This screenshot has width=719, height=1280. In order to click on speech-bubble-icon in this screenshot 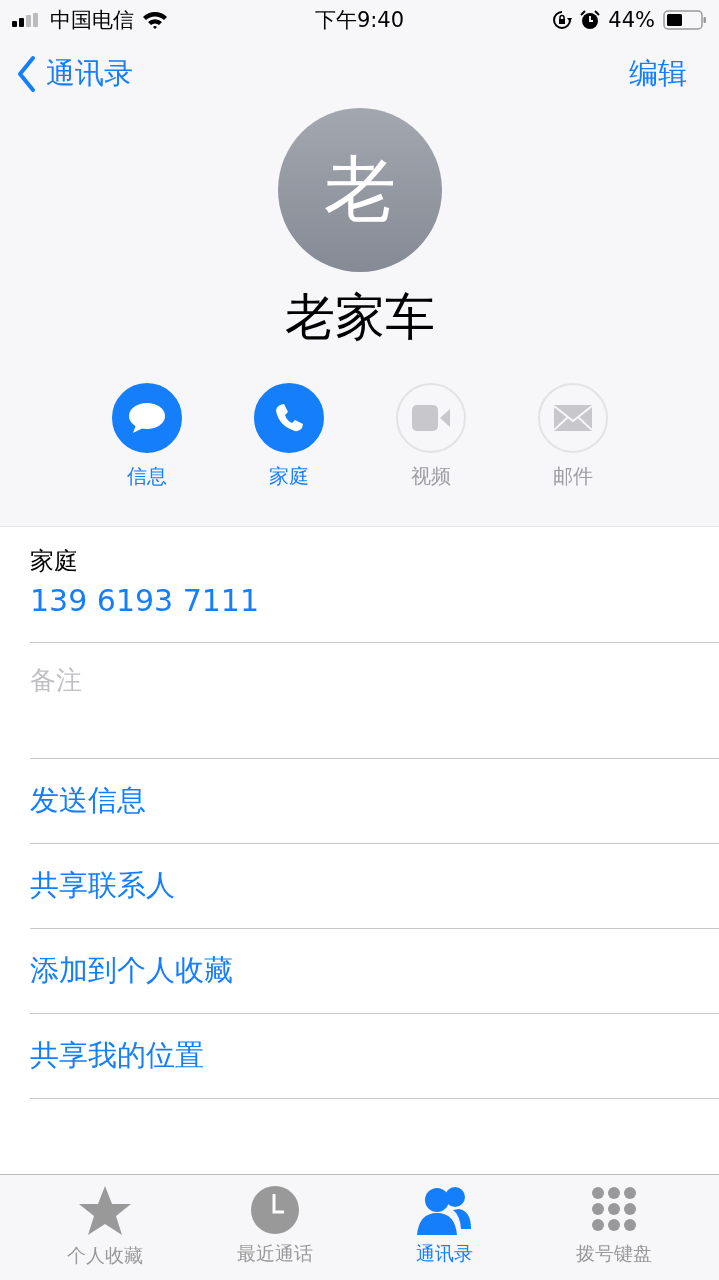, I will do `click(146, 418)`.